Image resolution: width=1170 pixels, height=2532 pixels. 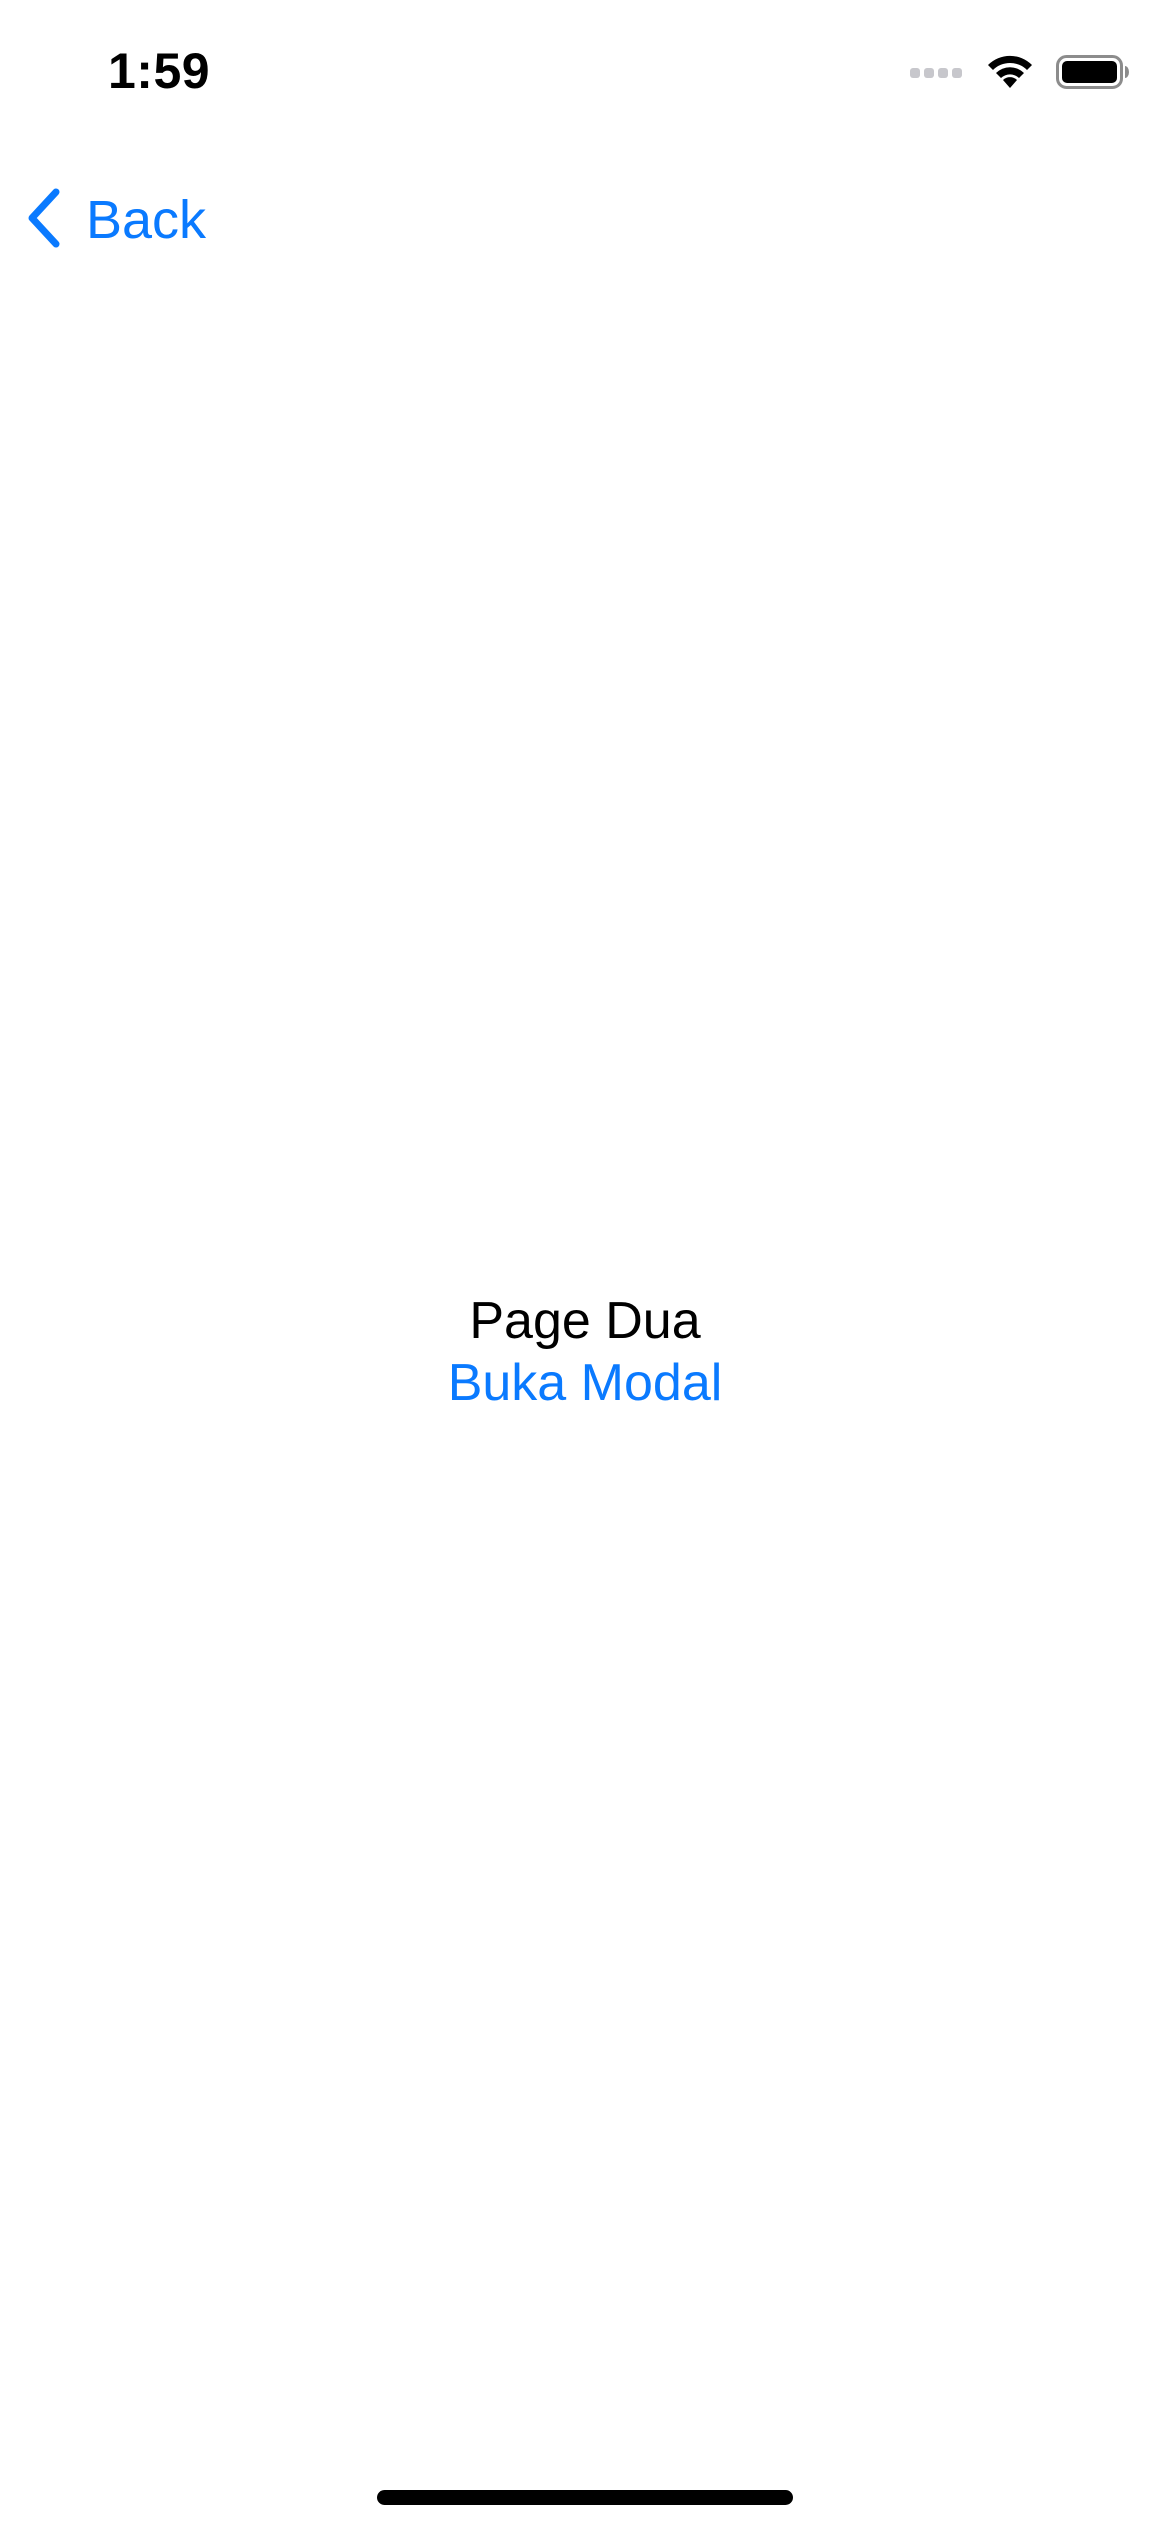 I want to click on open-modal-button: Buka Modal, so click(x=585, y=1383).